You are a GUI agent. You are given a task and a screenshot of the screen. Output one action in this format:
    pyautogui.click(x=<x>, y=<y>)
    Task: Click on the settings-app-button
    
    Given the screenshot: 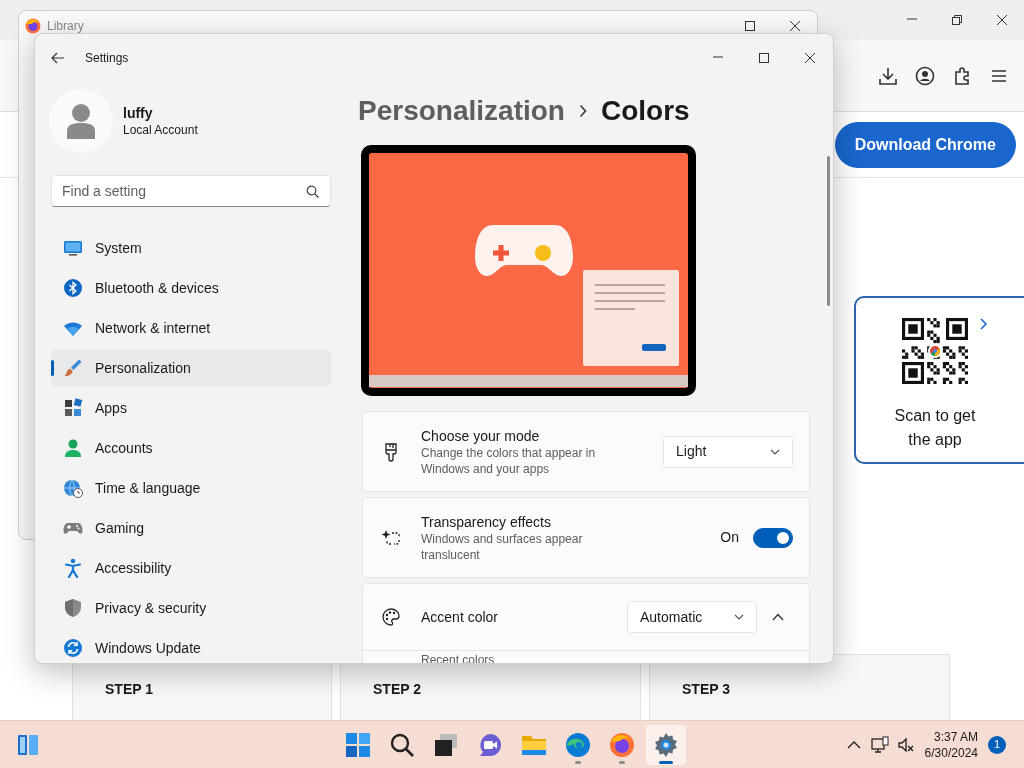 What is the action you would take?
    pyautogui.click(x=666, y=744)
    